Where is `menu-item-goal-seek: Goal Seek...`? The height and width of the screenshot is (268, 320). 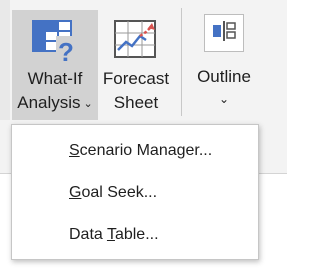 menu-item-goal-seek: Goal Seek... is located at coordinates (135, 193).